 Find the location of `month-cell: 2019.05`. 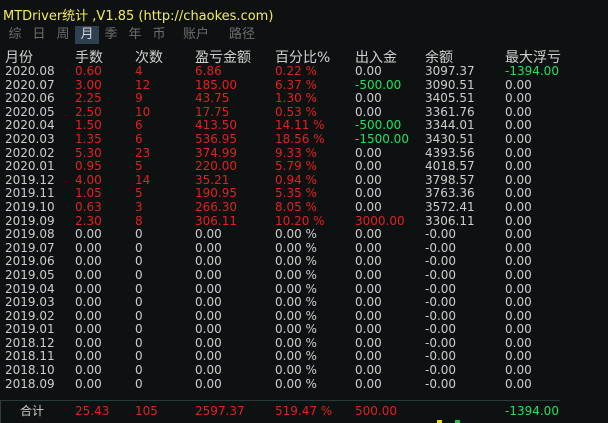

month-cell: 2019.05 is located at coordinates (30, 274).